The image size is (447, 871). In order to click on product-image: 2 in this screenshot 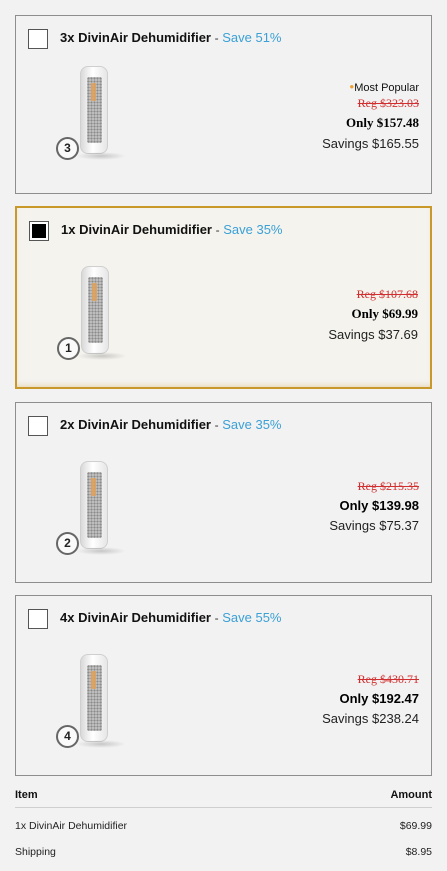, I will do `click(96, 511)`.